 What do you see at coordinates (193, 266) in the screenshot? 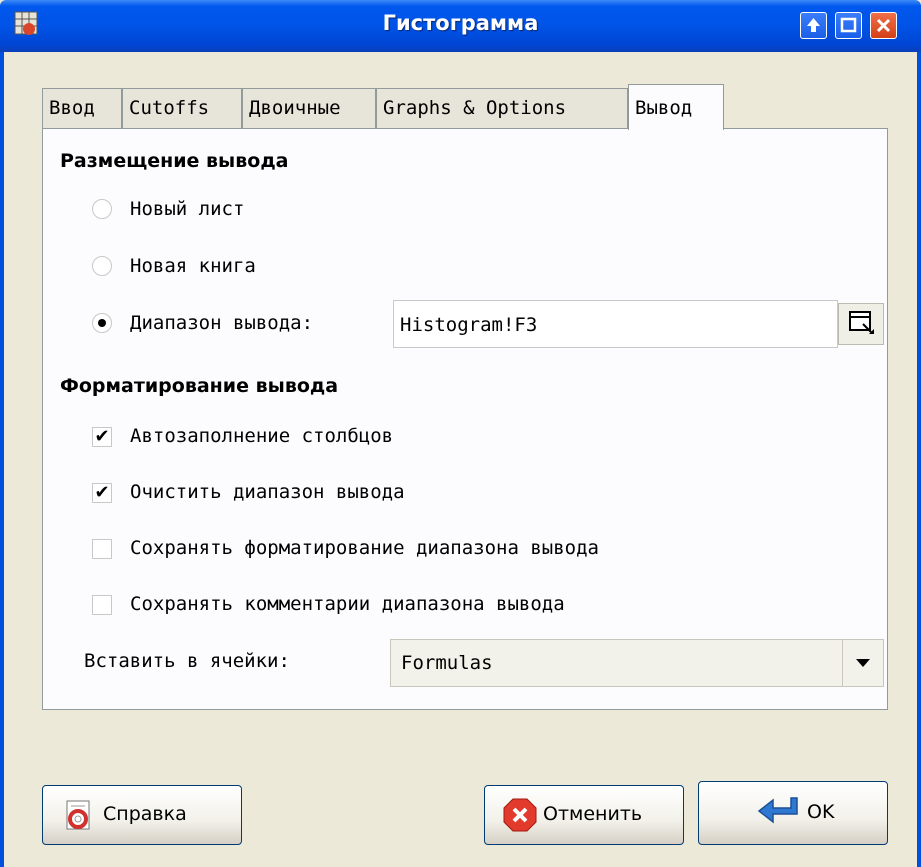
I see `radio-new-workbook-label: Новая книга` at bounding box center [193, 266].